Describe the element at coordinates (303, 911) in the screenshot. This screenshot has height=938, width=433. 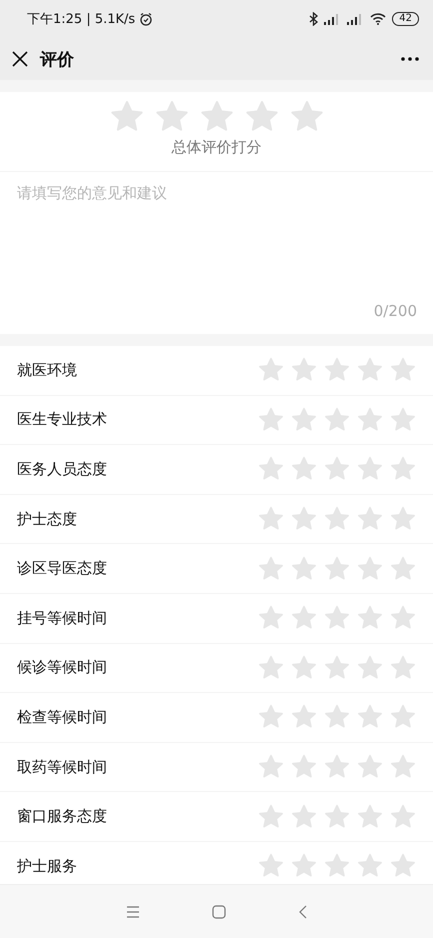
I see `back-button` at that location.